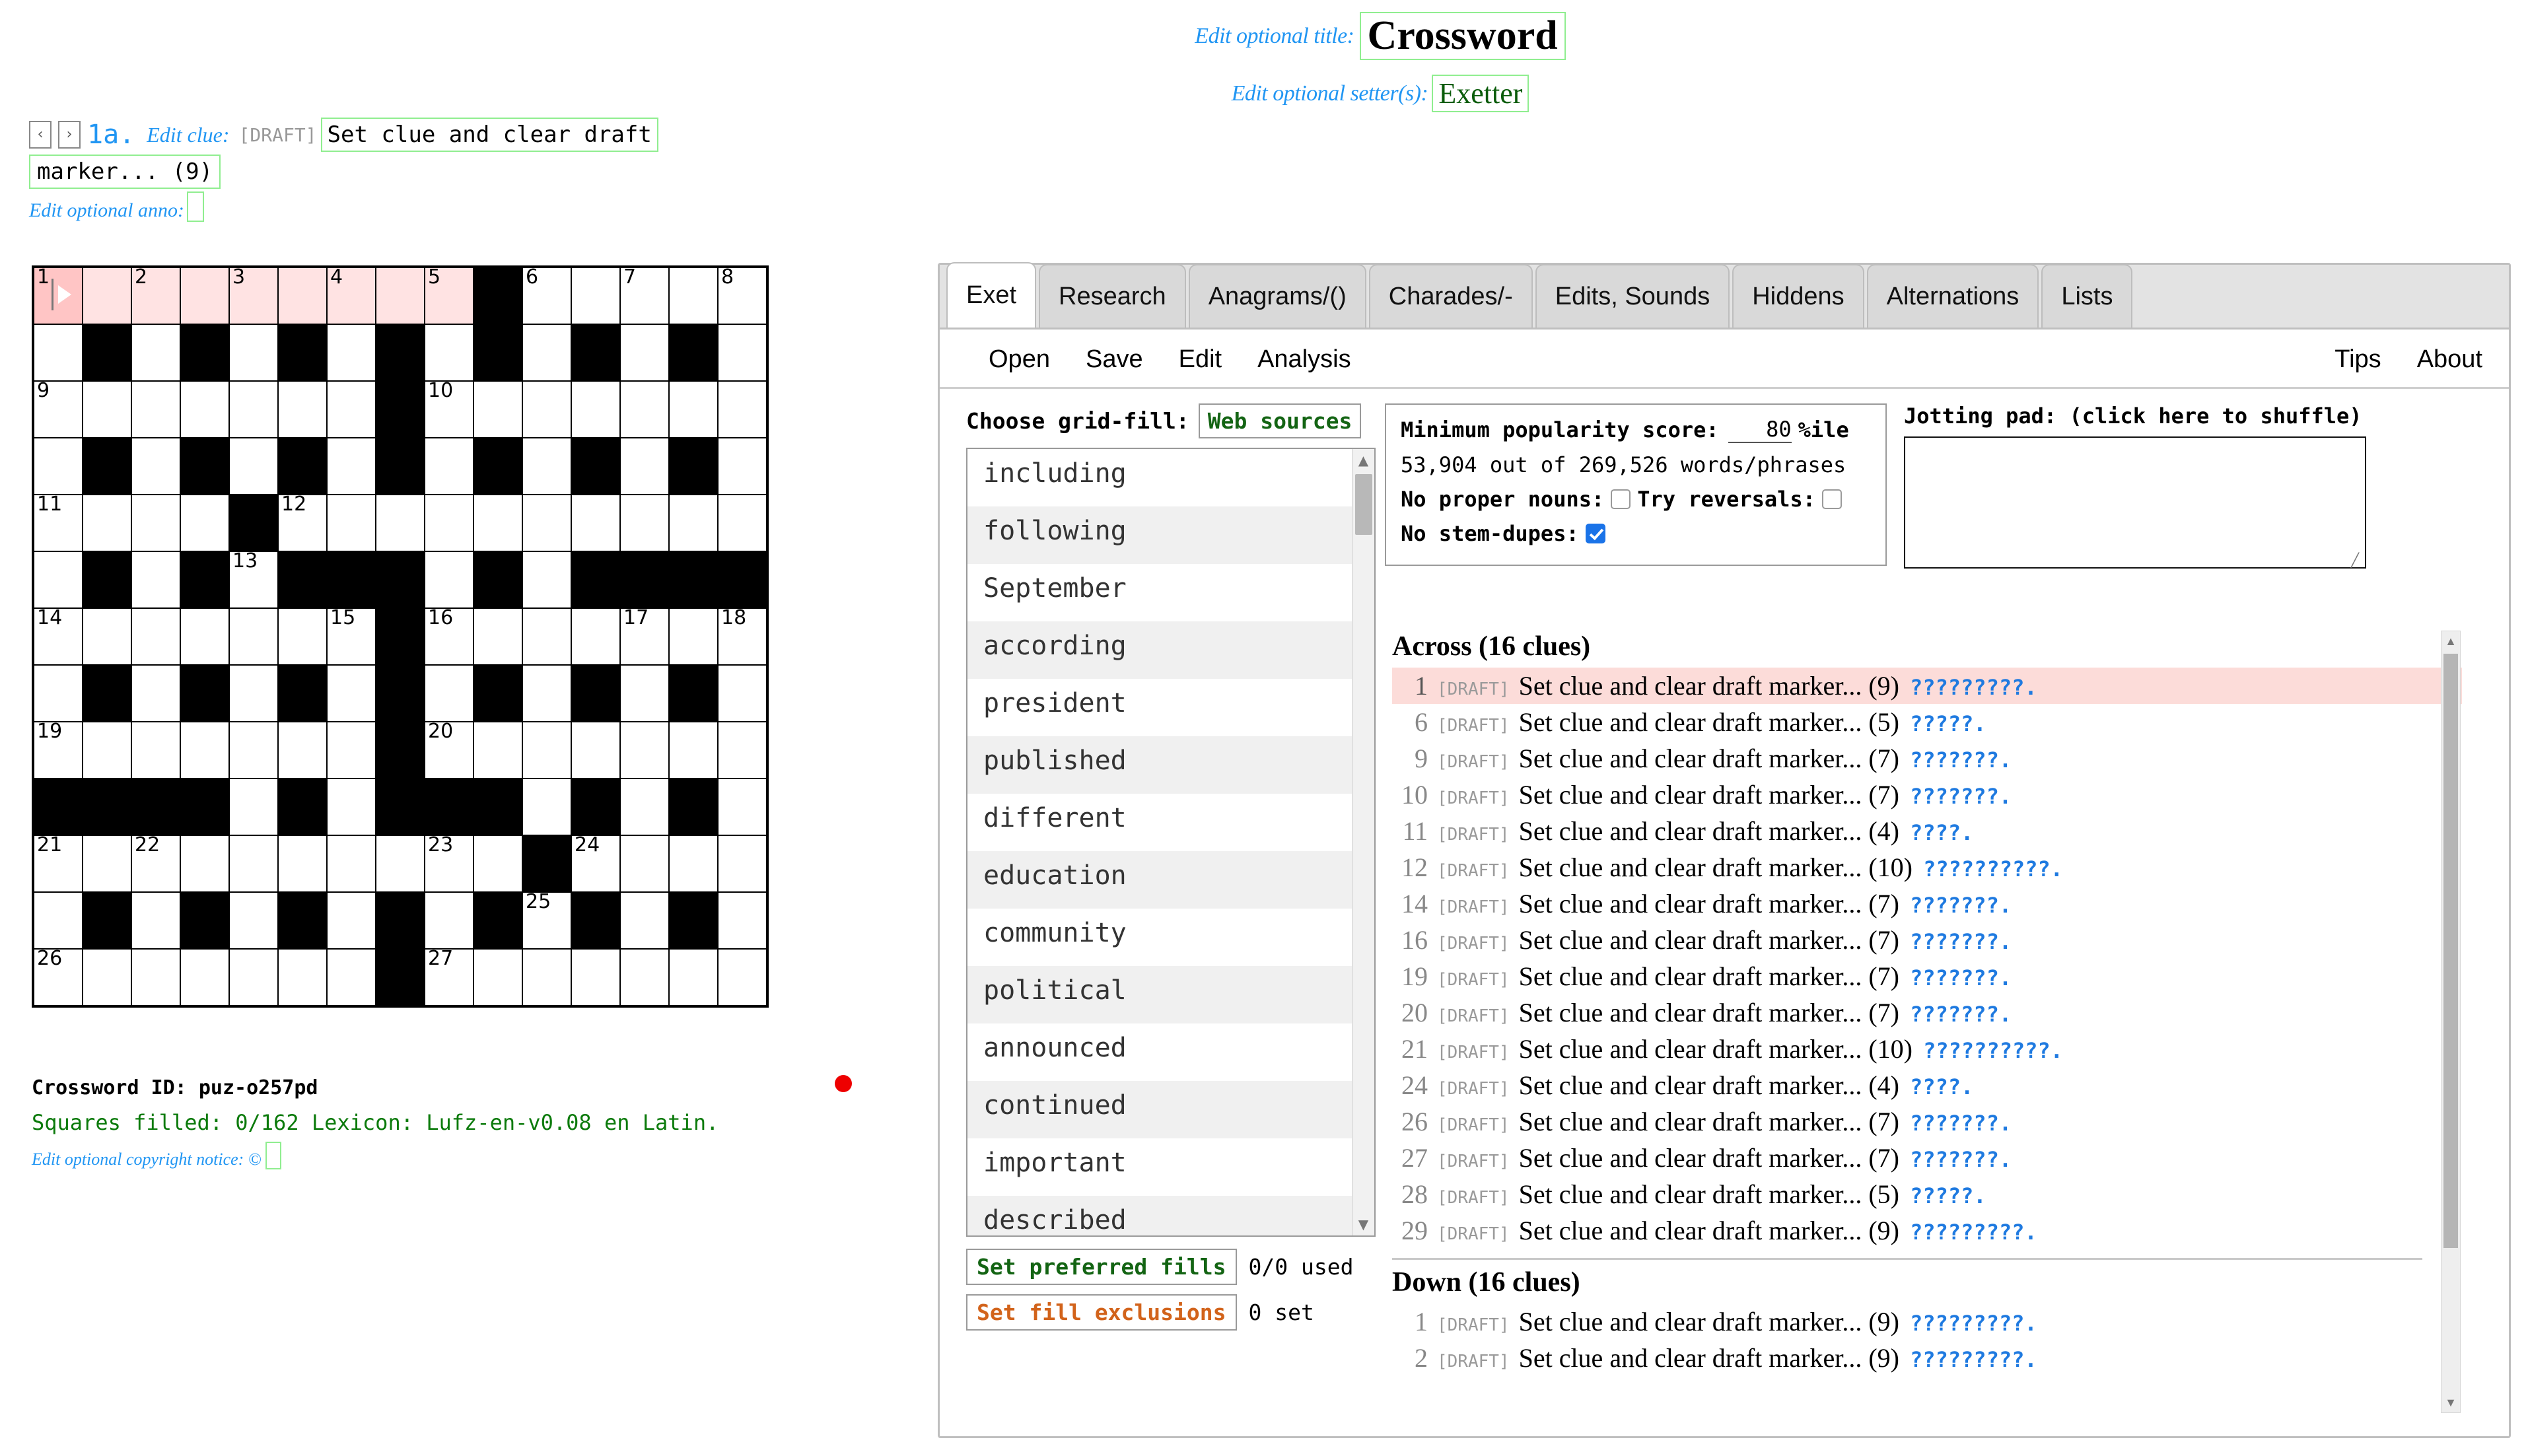 The width and height of the screenshot is (2528, 1456). I want to click on set-preferred-fills-button: Set preferred fills, so click(1101, 1267).